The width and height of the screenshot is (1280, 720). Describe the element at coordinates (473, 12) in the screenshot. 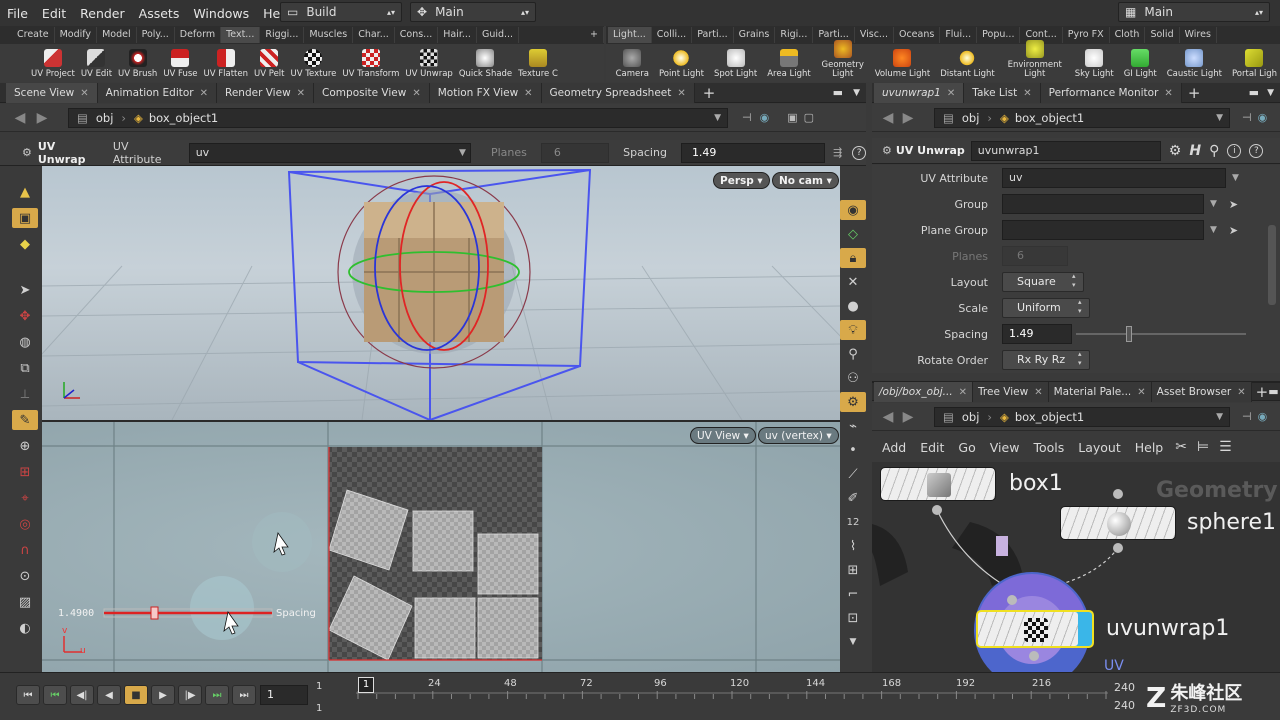

I see `main-desktop-selector: ✥ Main ▴▾` at that location.